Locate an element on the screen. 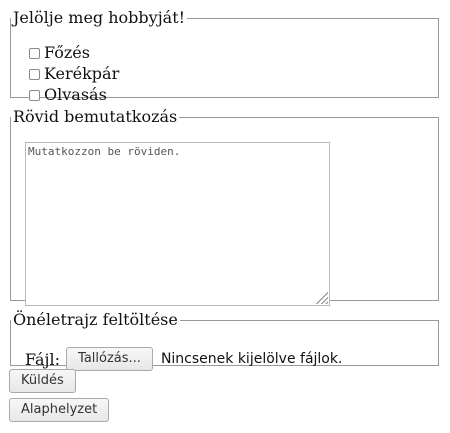 This screenshot has width=450, height=433. file-label: Fájl: is located at coordinates (43, 359).